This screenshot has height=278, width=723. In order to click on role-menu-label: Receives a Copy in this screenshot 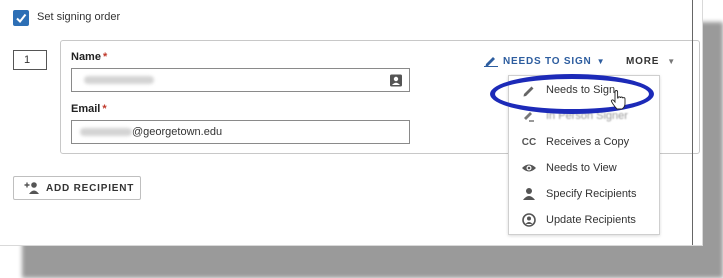, I will do `click(588, 142)`.